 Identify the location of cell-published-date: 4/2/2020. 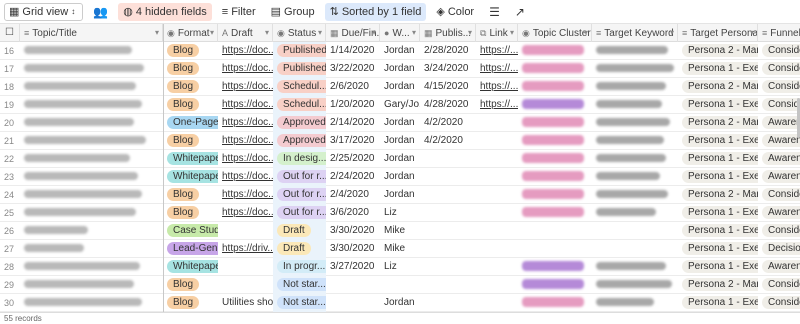
(448, 141).